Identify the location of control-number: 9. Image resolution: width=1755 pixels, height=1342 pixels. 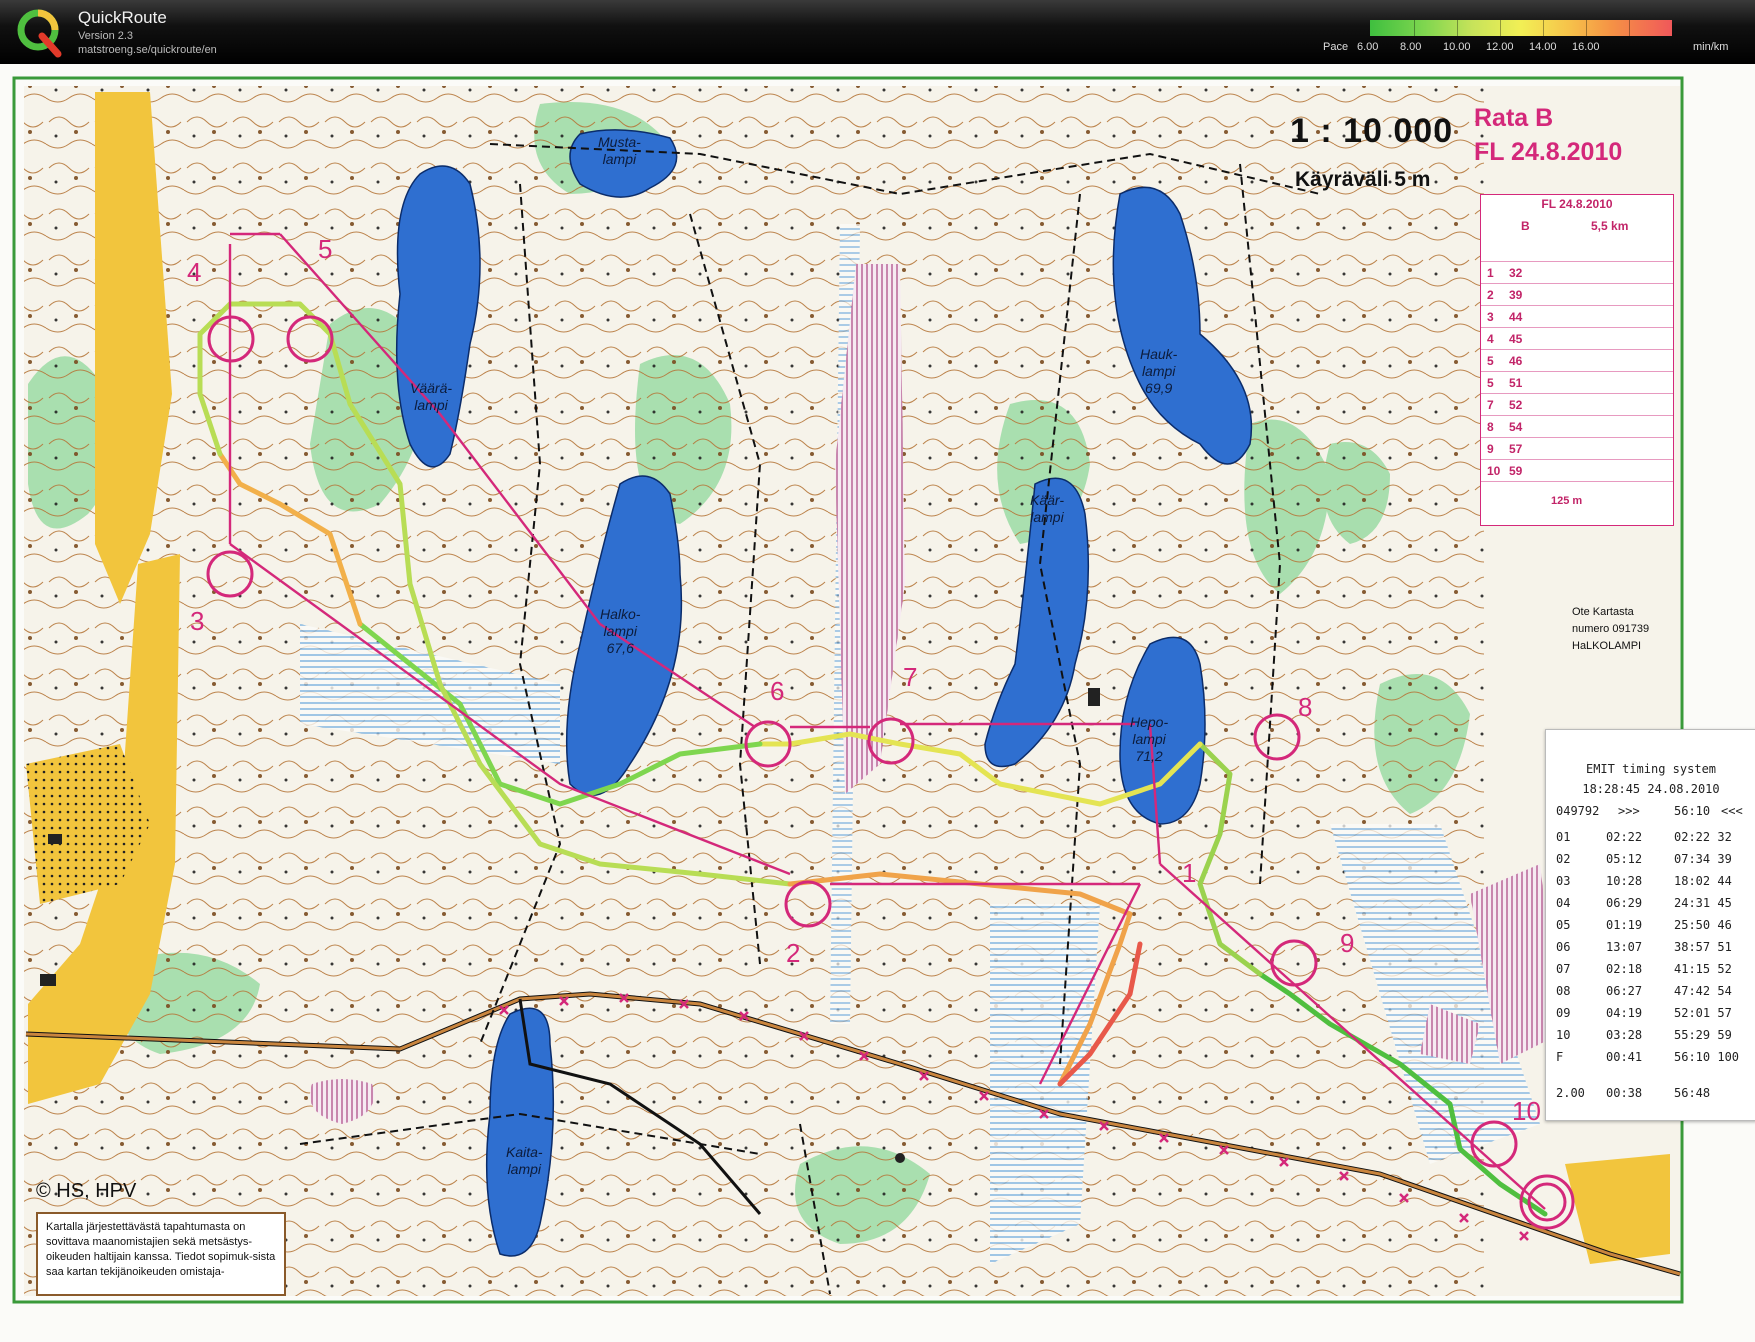
(1347, 943).